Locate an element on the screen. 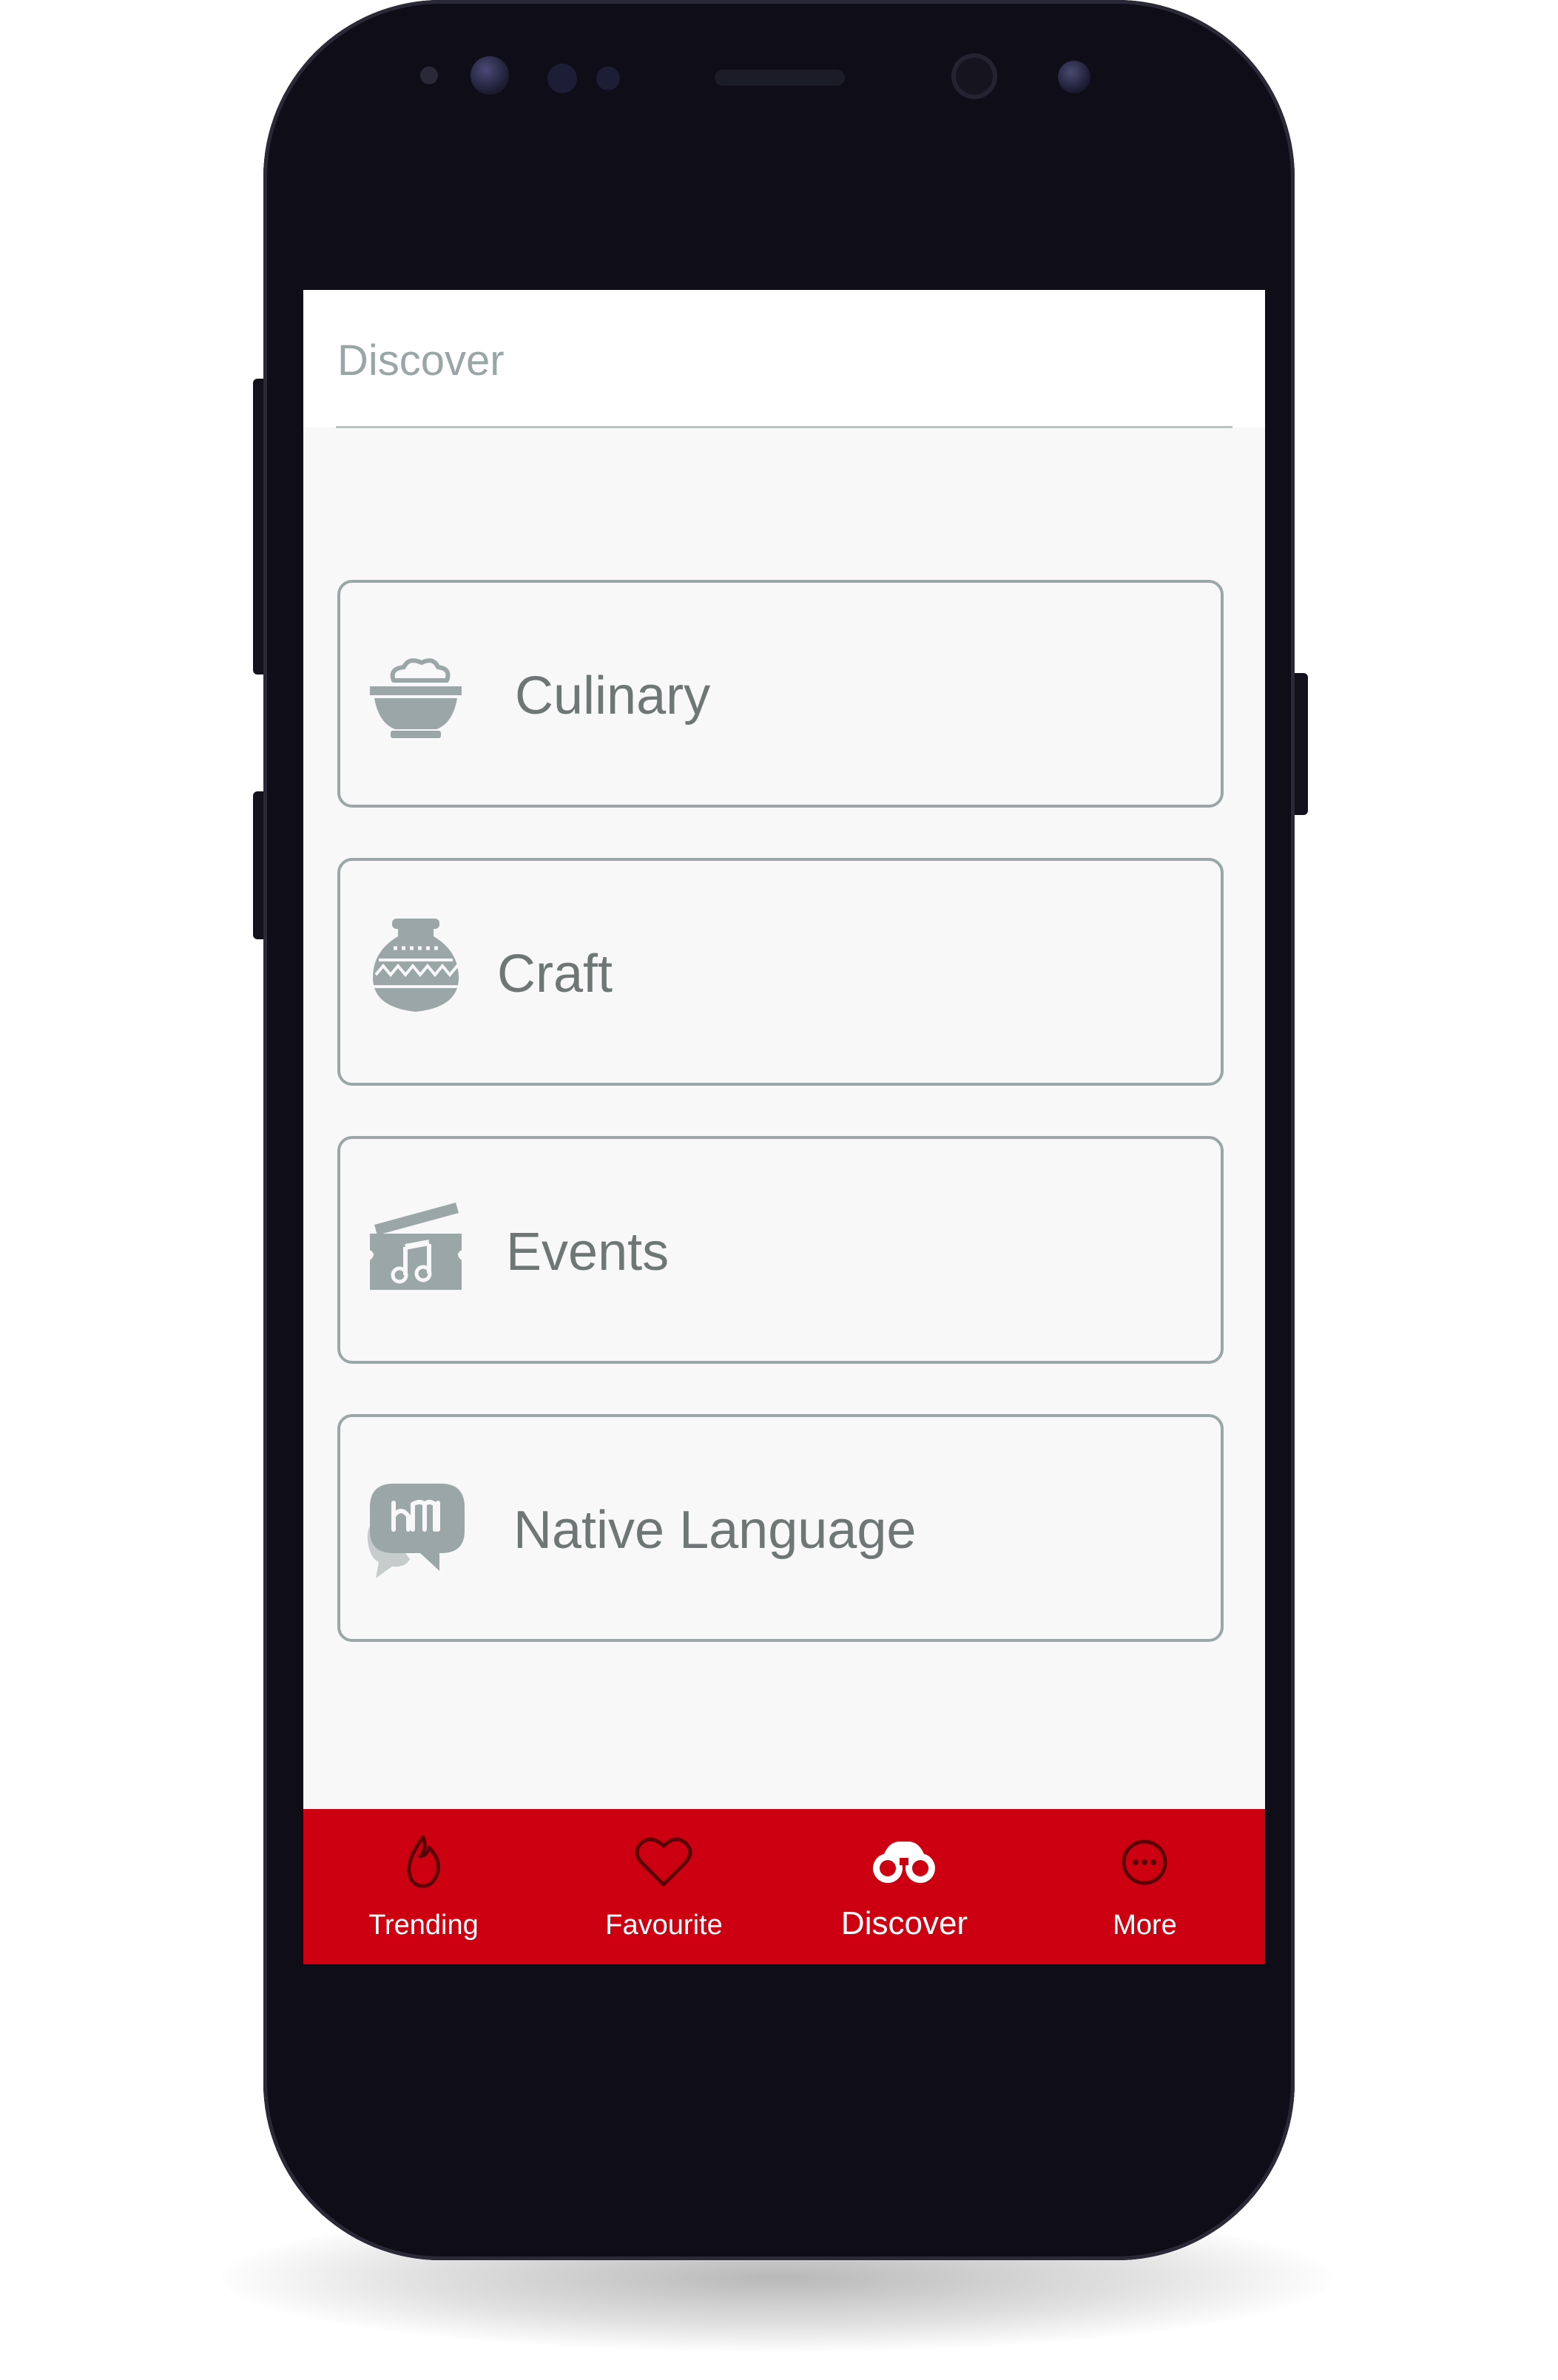 The image size is (1558, 2380). tab-label: Favourite is located at coordinates (664, 1925).